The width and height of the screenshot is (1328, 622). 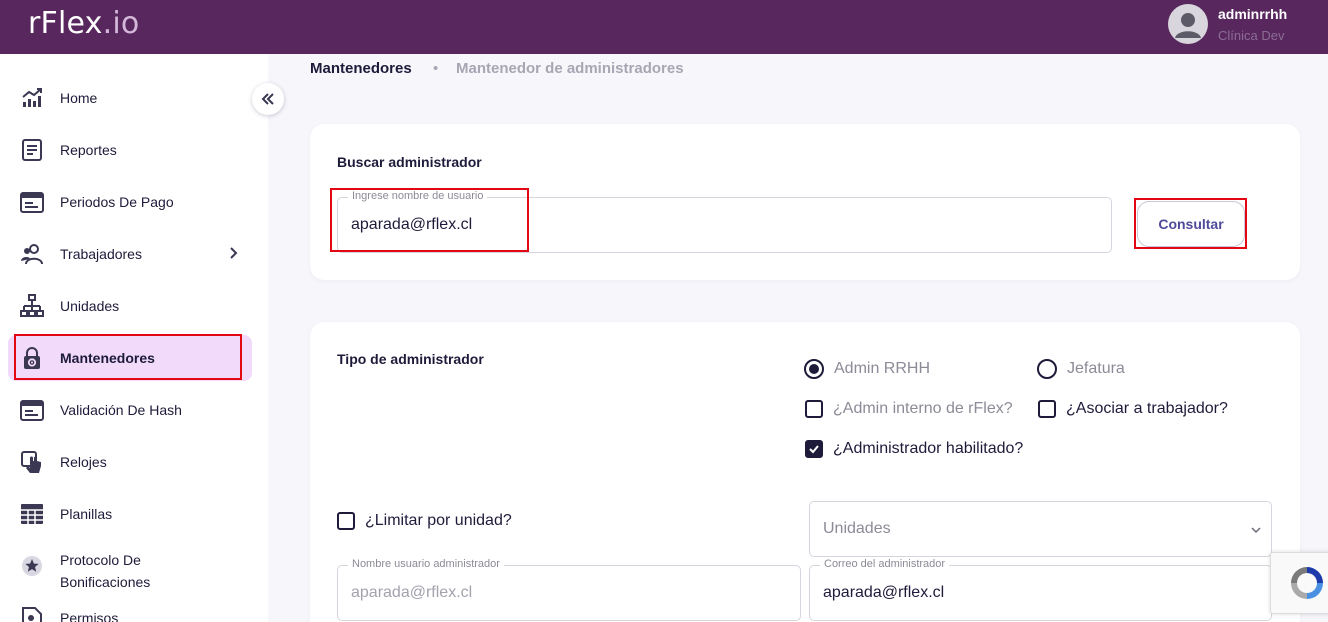 I want to click on sidebar-item-label: Reportes, so click(x=88, y=150).